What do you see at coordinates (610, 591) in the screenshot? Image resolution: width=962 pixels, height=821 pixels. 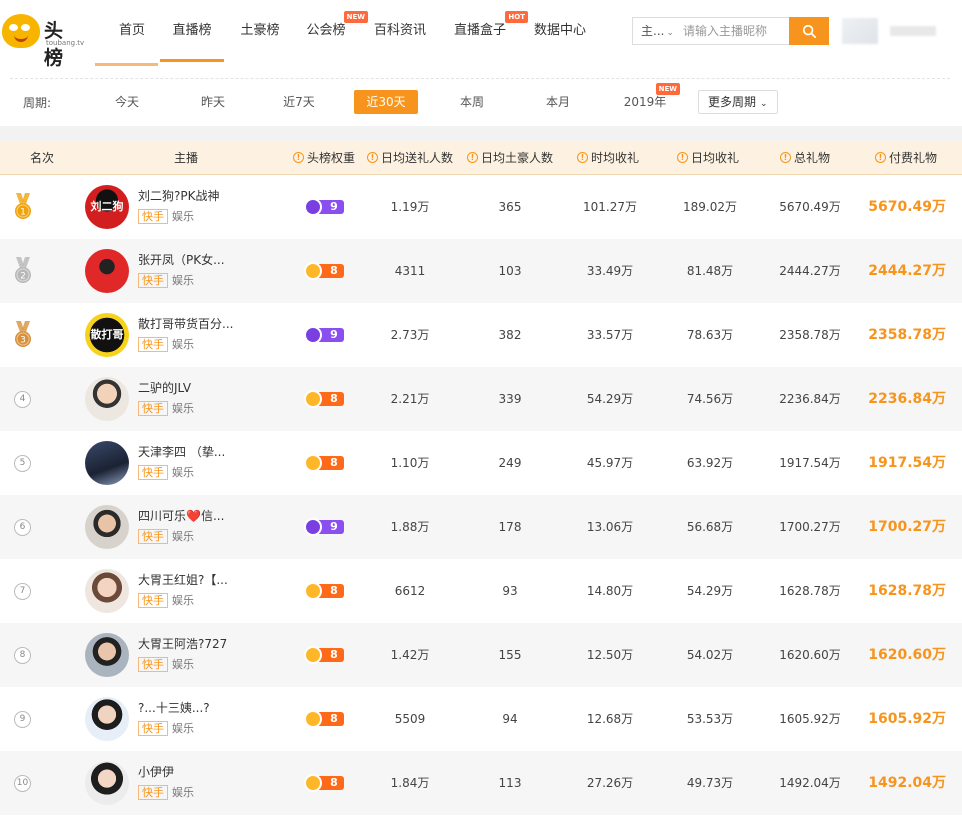 I see `cell-hourly: 14.80万` at bounding box center [610, 591].